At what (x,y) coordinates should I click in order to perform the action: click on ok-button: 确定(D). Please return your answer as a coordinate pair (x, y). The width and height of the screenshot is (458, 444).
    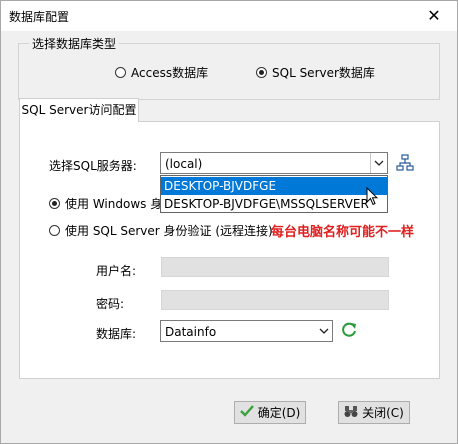
    Looking at the image, I should click on (270, 412).